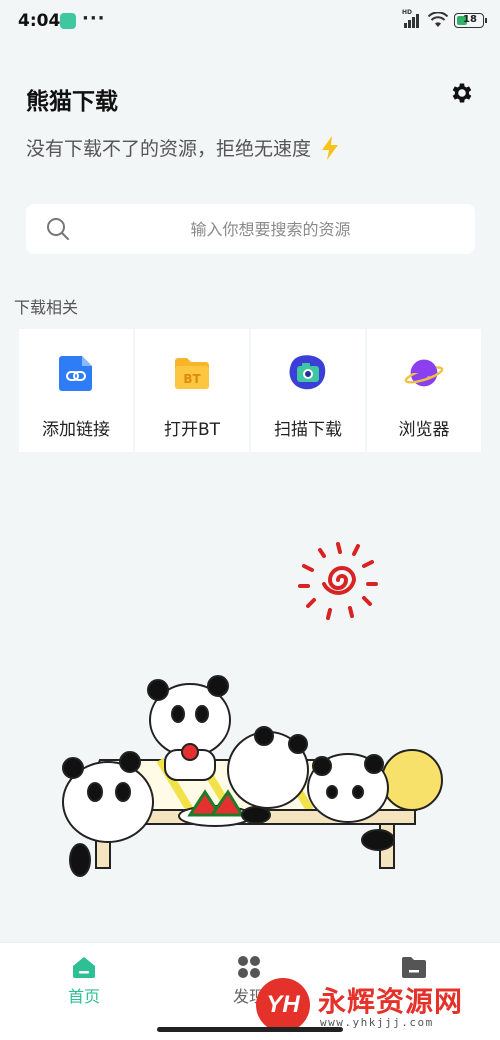 This screenshot has width=500, height=1040. I want to click on link-icon, so click(75, 373).